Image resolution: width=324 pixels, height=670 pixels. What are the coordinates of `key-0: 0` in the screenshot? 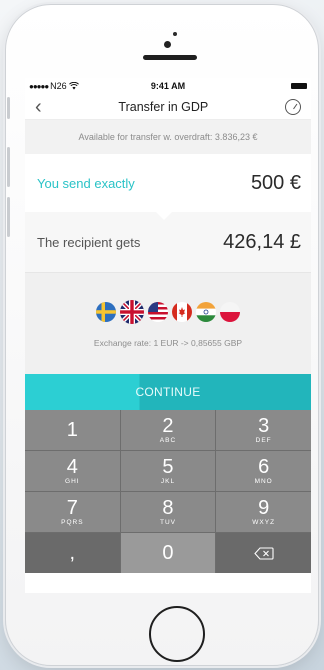 It's located at (168, 553).